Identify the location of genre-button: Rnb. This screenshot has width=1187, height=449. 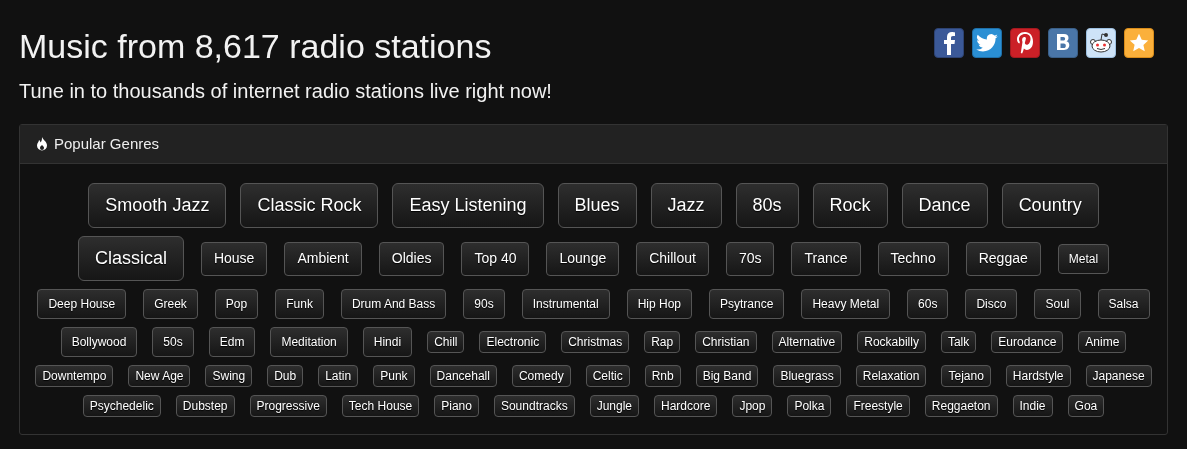
(662, 376).